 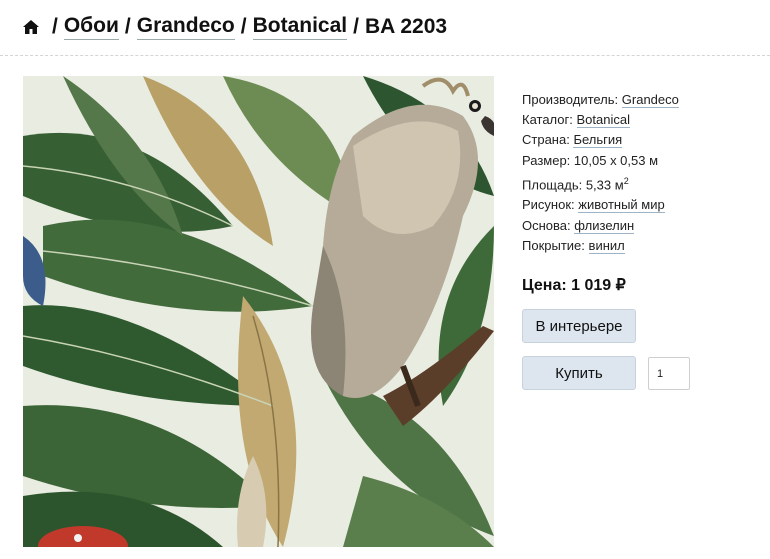 I want to click on property-label: Рисунок:, so click(x=548, y=205).